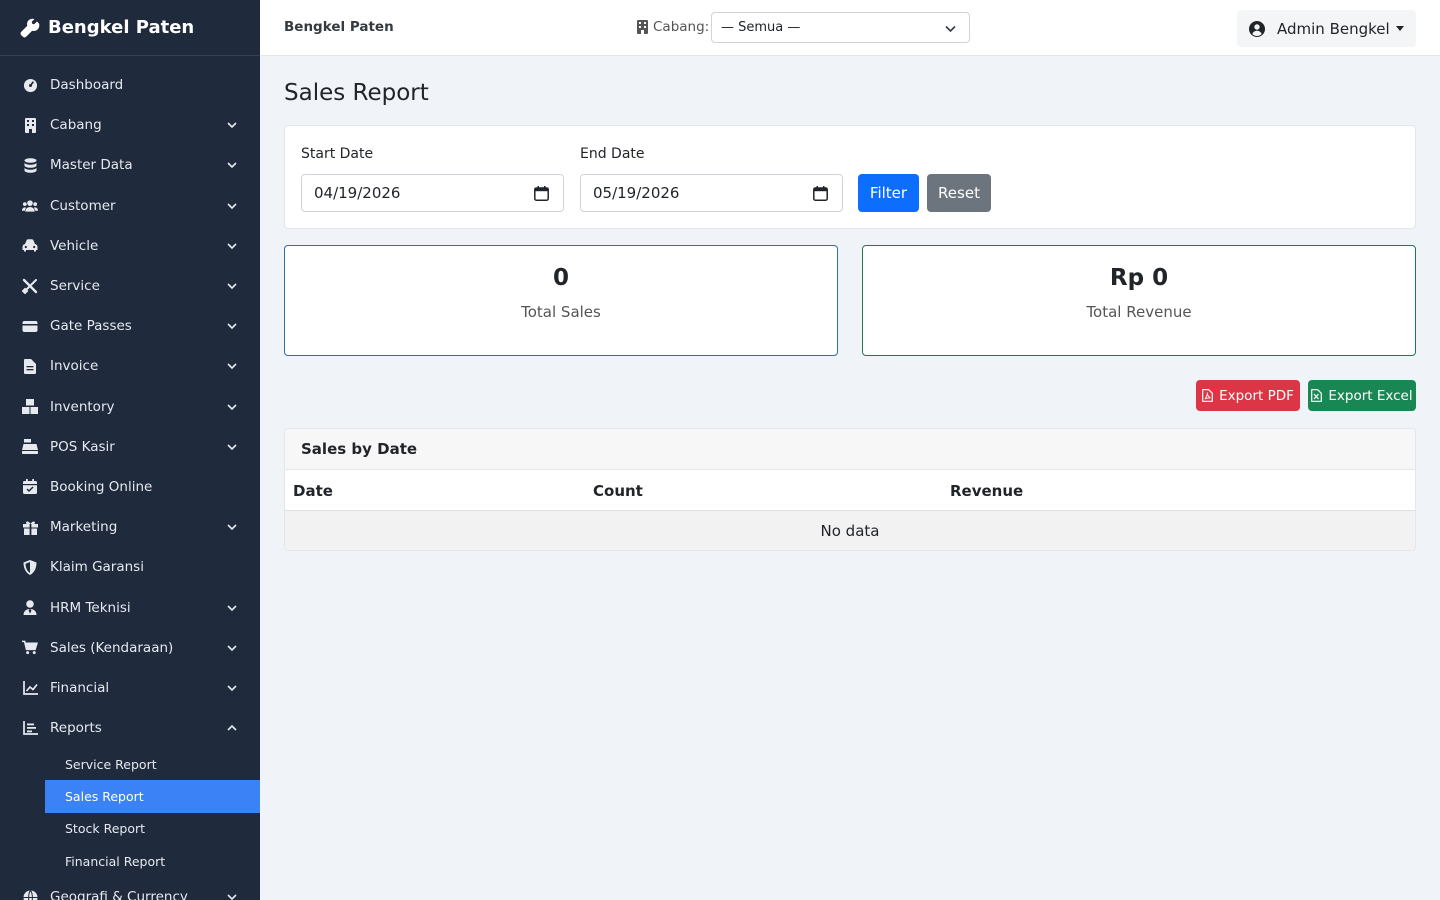 This screenshot has width=1440, height=900. I want to click on car-icon, so click(30, 246).